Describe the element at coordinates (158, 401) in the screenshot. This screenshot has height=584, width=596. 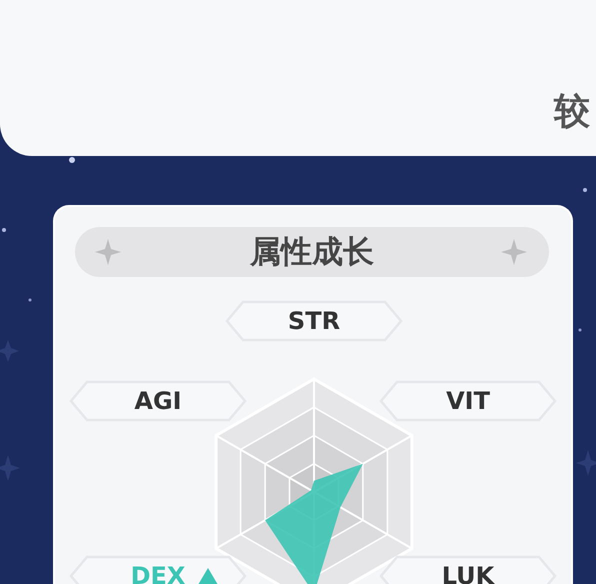
I see `stat-label: AGI` at that location.